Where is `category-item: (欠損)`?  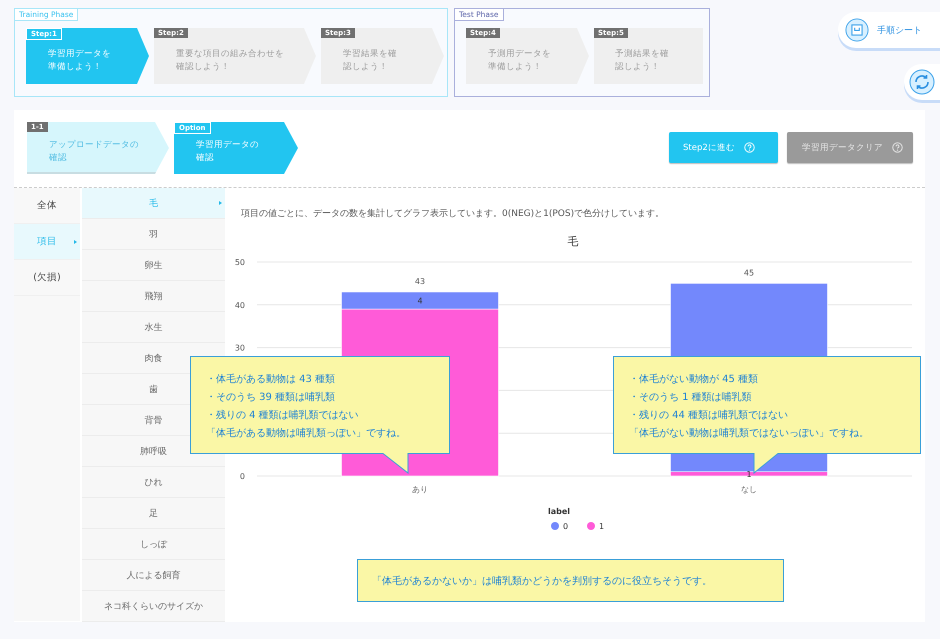
category-item: (欠損) is located at coordinates (47, 278).